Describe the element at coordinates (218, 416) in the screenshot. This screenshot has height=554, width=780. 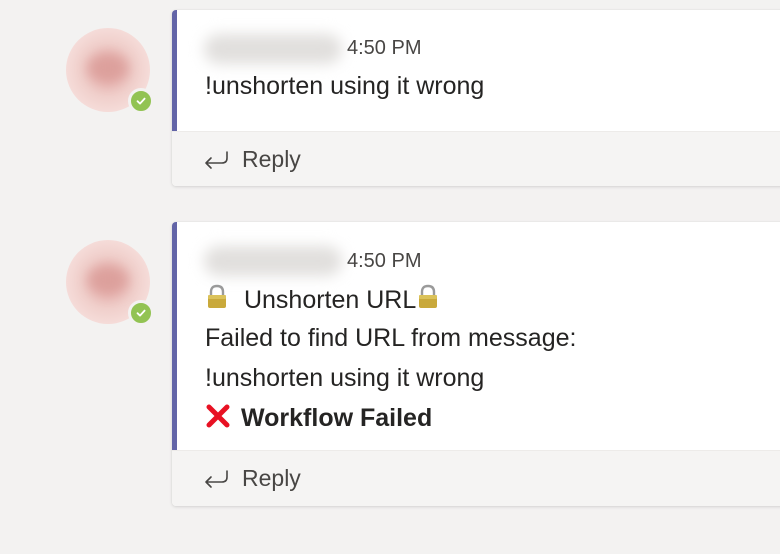
I see `cross-mark-icon` at that location.